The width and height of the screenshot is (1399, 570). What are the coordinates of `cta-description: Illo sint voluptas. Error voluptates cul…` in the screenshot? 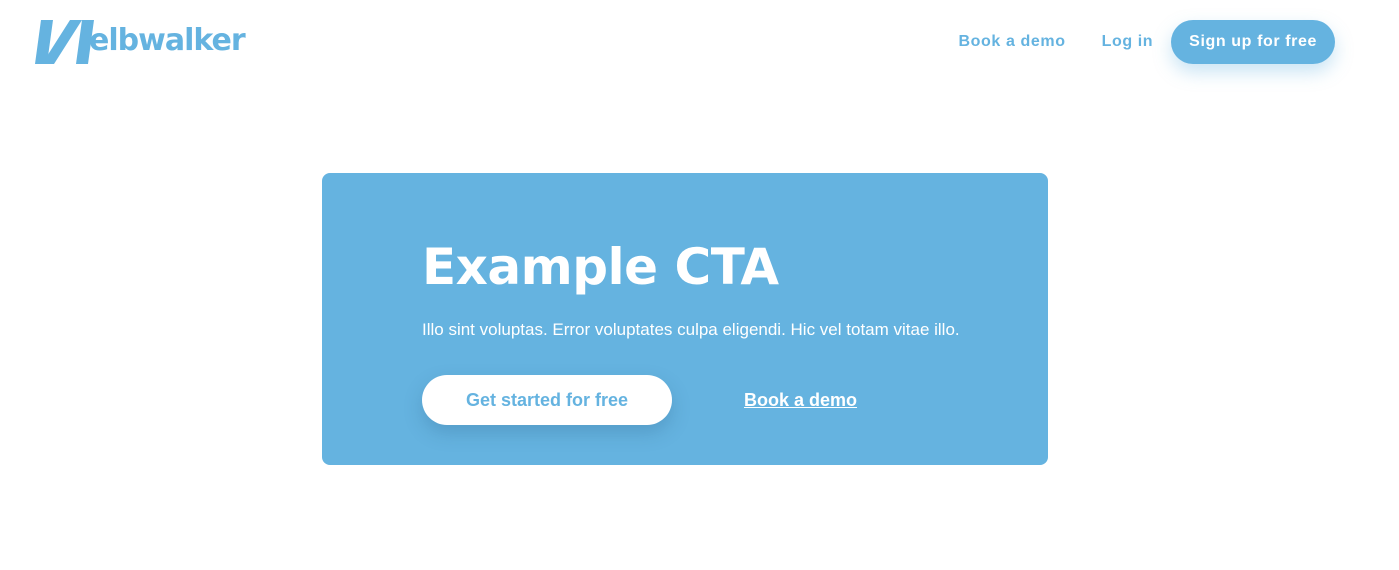 It's located at (691, 329).